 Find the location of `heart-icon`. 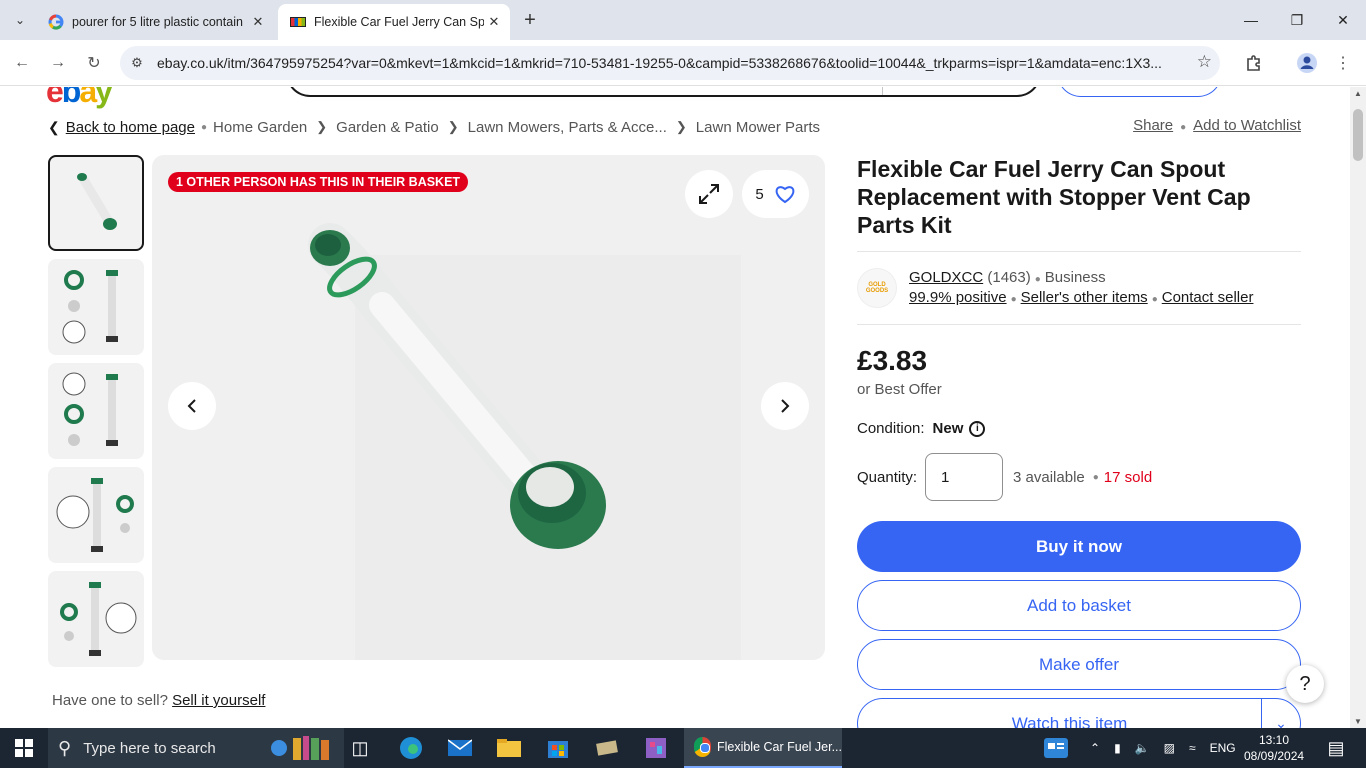

heart-icon is located at coordinates (784, 195).